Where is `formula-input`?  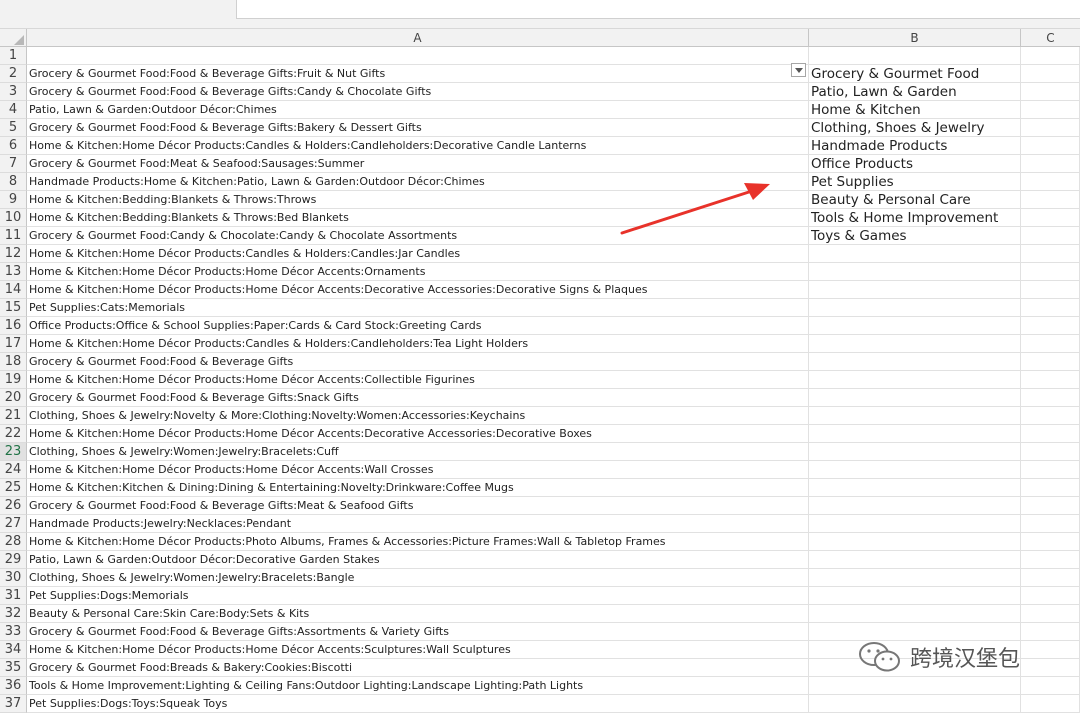 formula-input is located at coordinates (658, 9).